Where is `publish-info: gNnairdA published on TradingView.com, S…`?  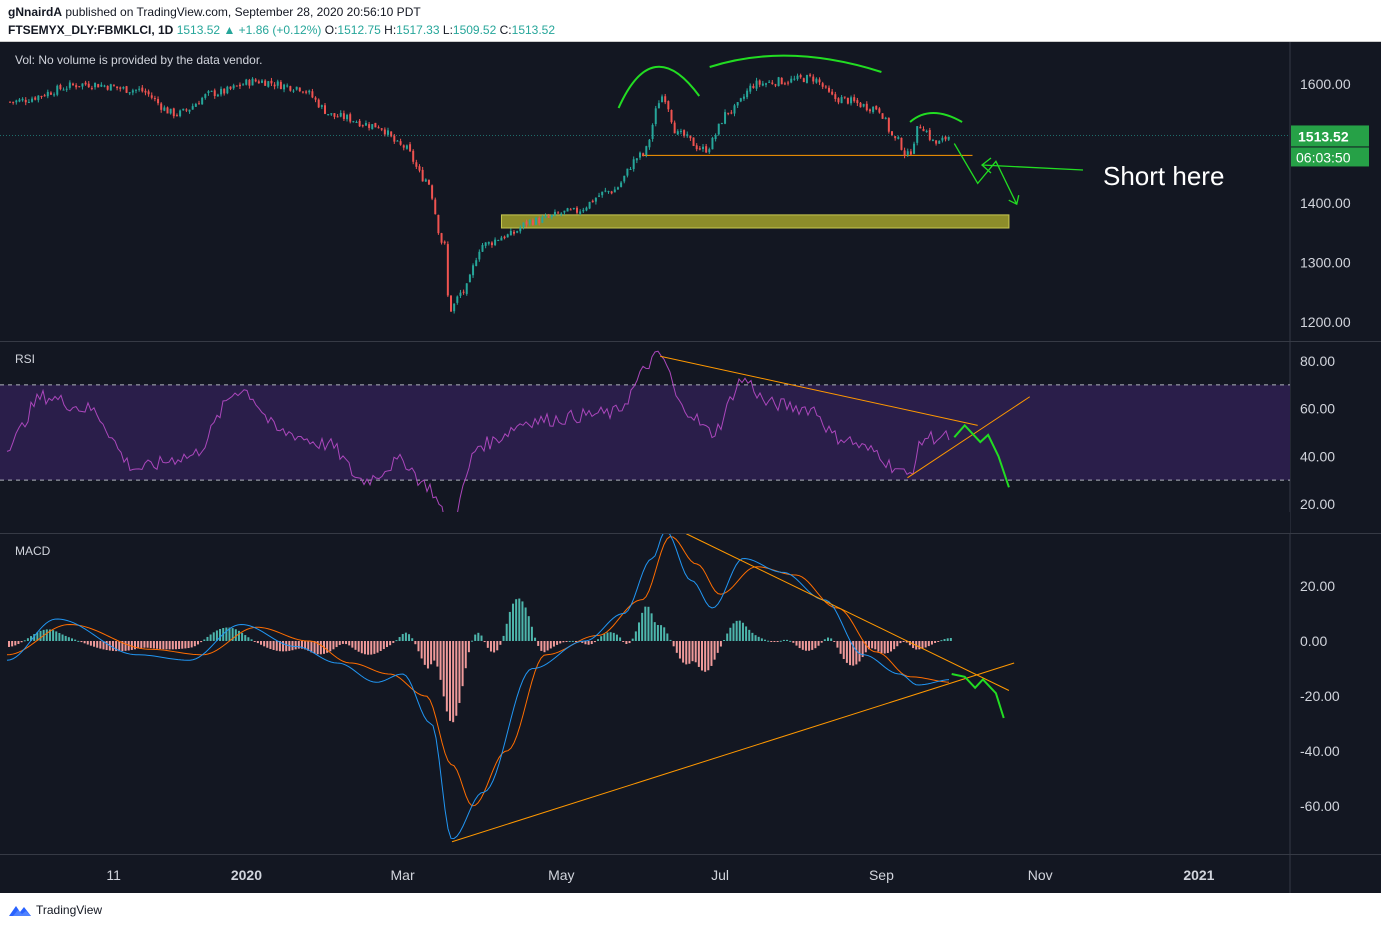
publish-info: gNnairdA published on TradingView.com, S… is located at coordinates (214, 12).